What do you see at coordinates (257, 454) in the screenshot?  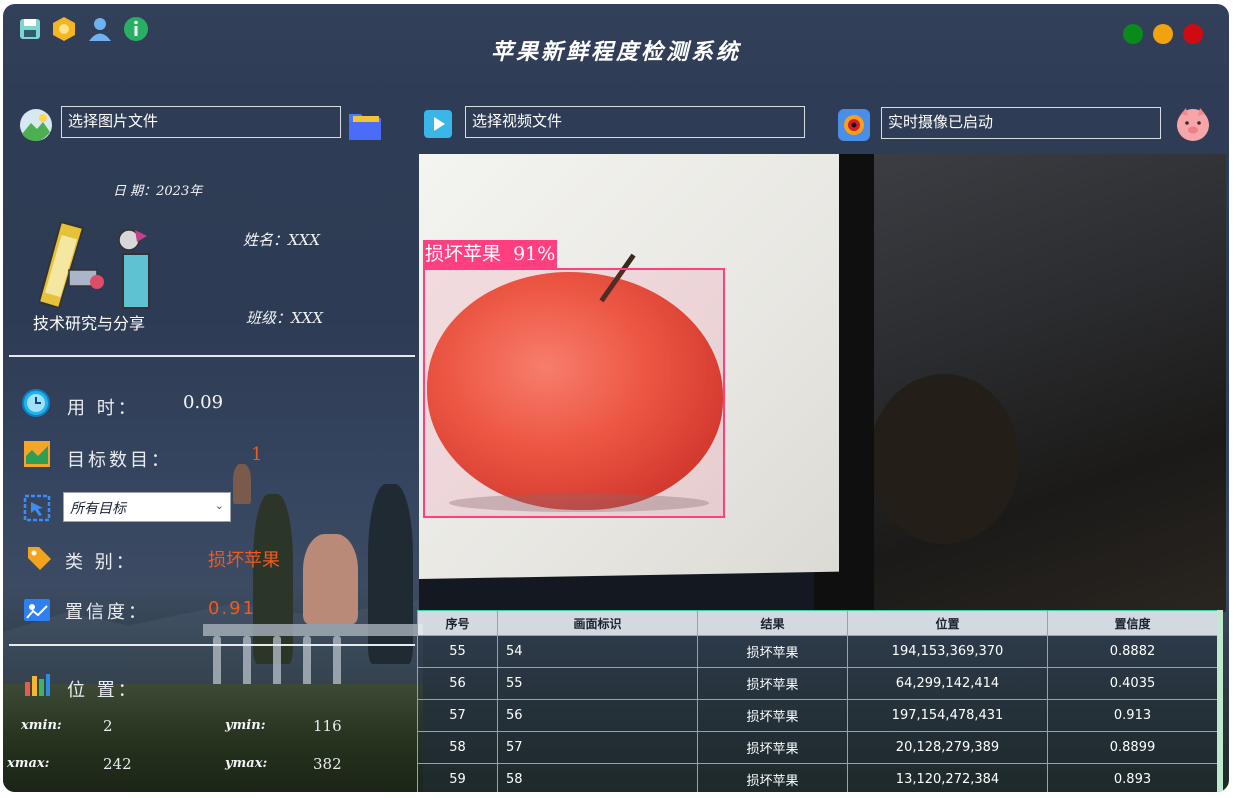 I see `count-value: 1` at bounding box center [257, 454].